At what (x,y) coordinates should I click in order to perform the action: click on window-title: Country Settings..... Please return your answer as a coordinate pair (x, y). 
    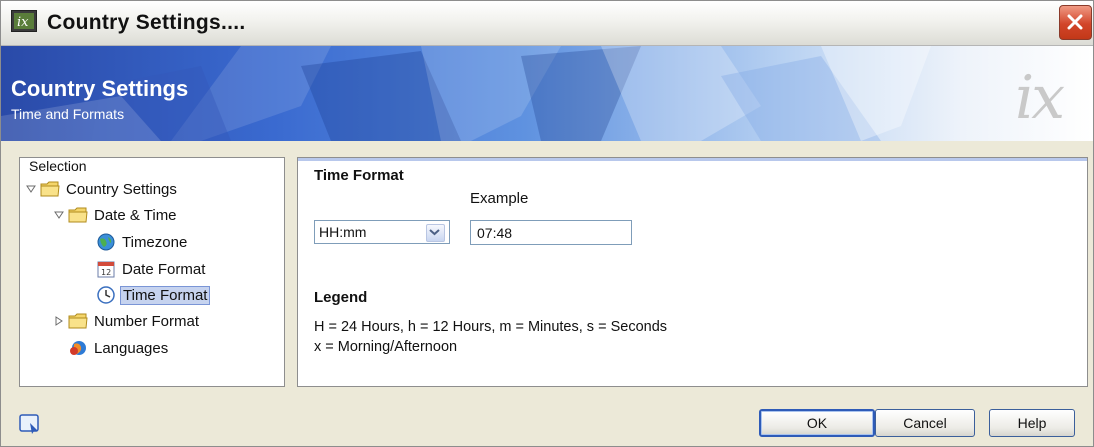
    Looking at the image, I should click on (146, 22).